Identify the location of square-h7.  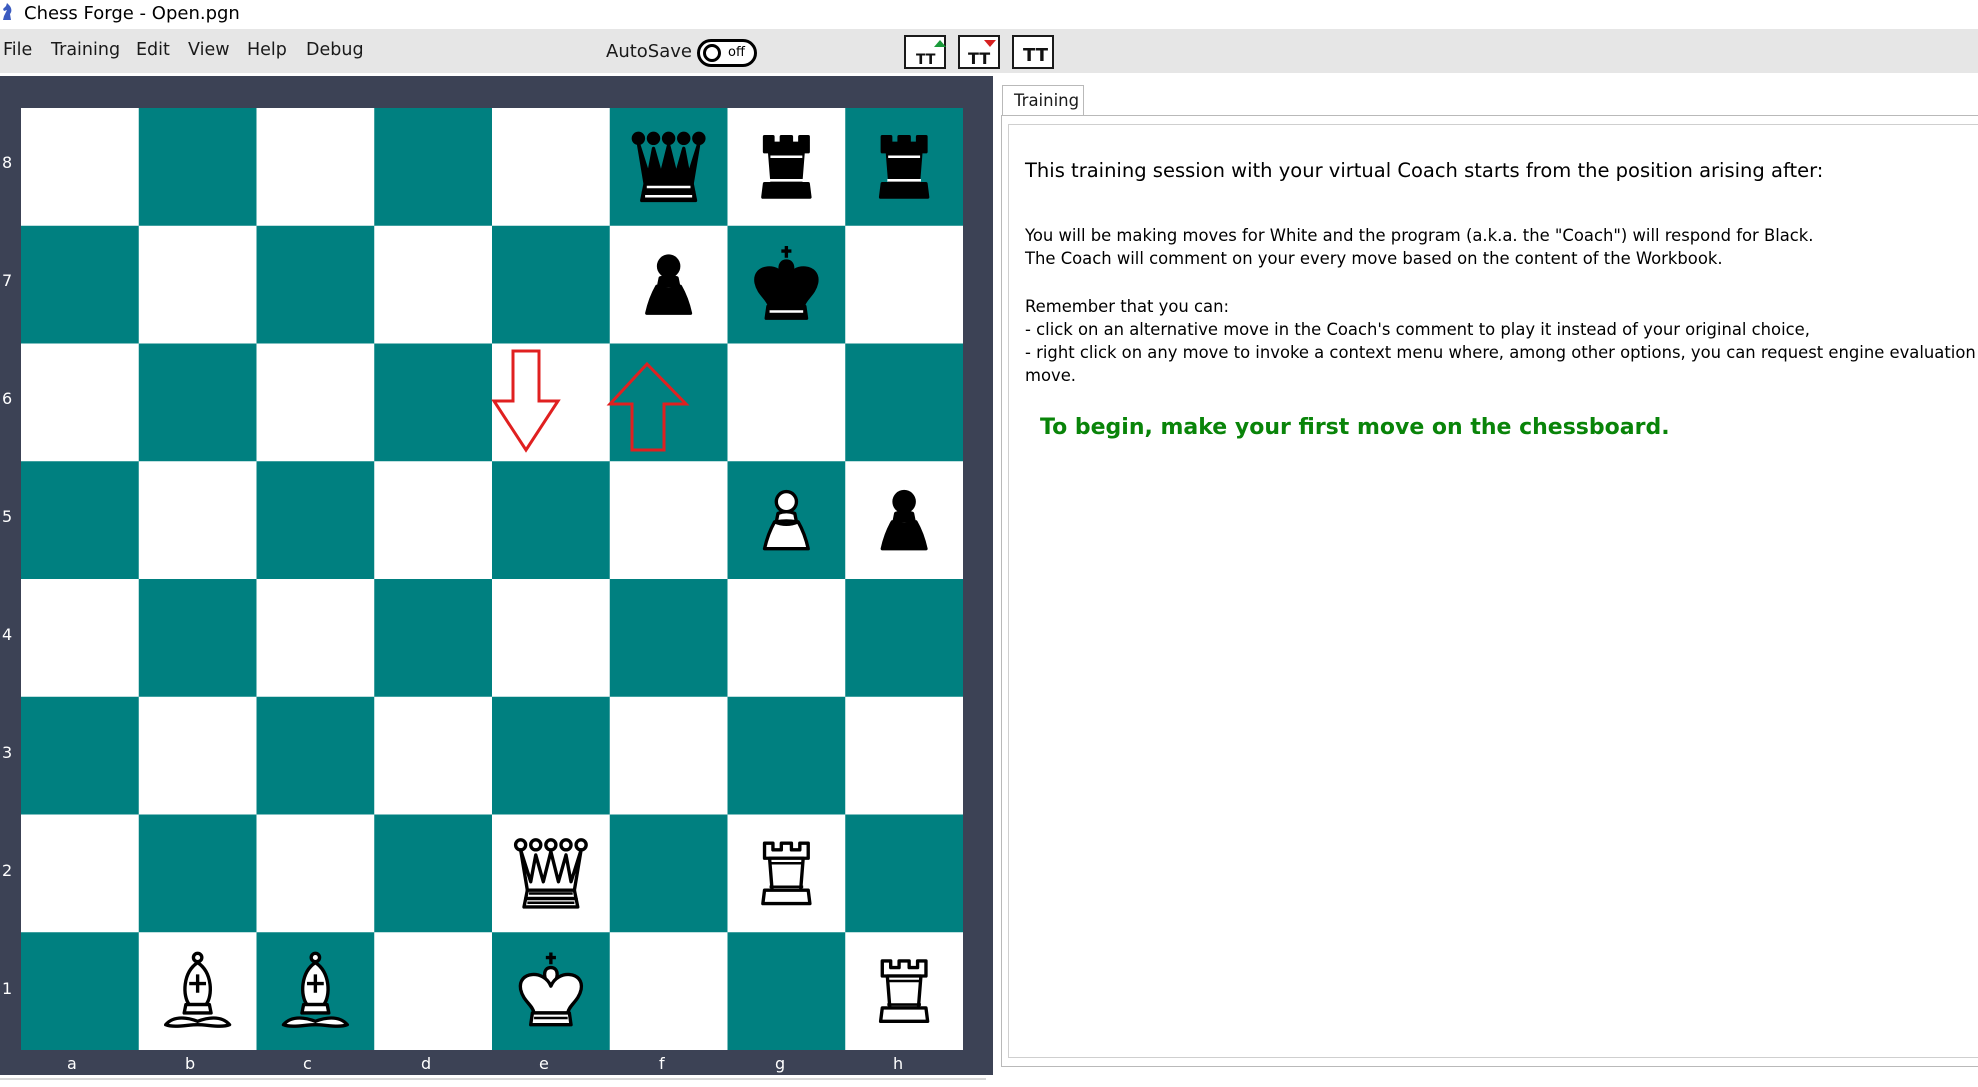
(904, 284).